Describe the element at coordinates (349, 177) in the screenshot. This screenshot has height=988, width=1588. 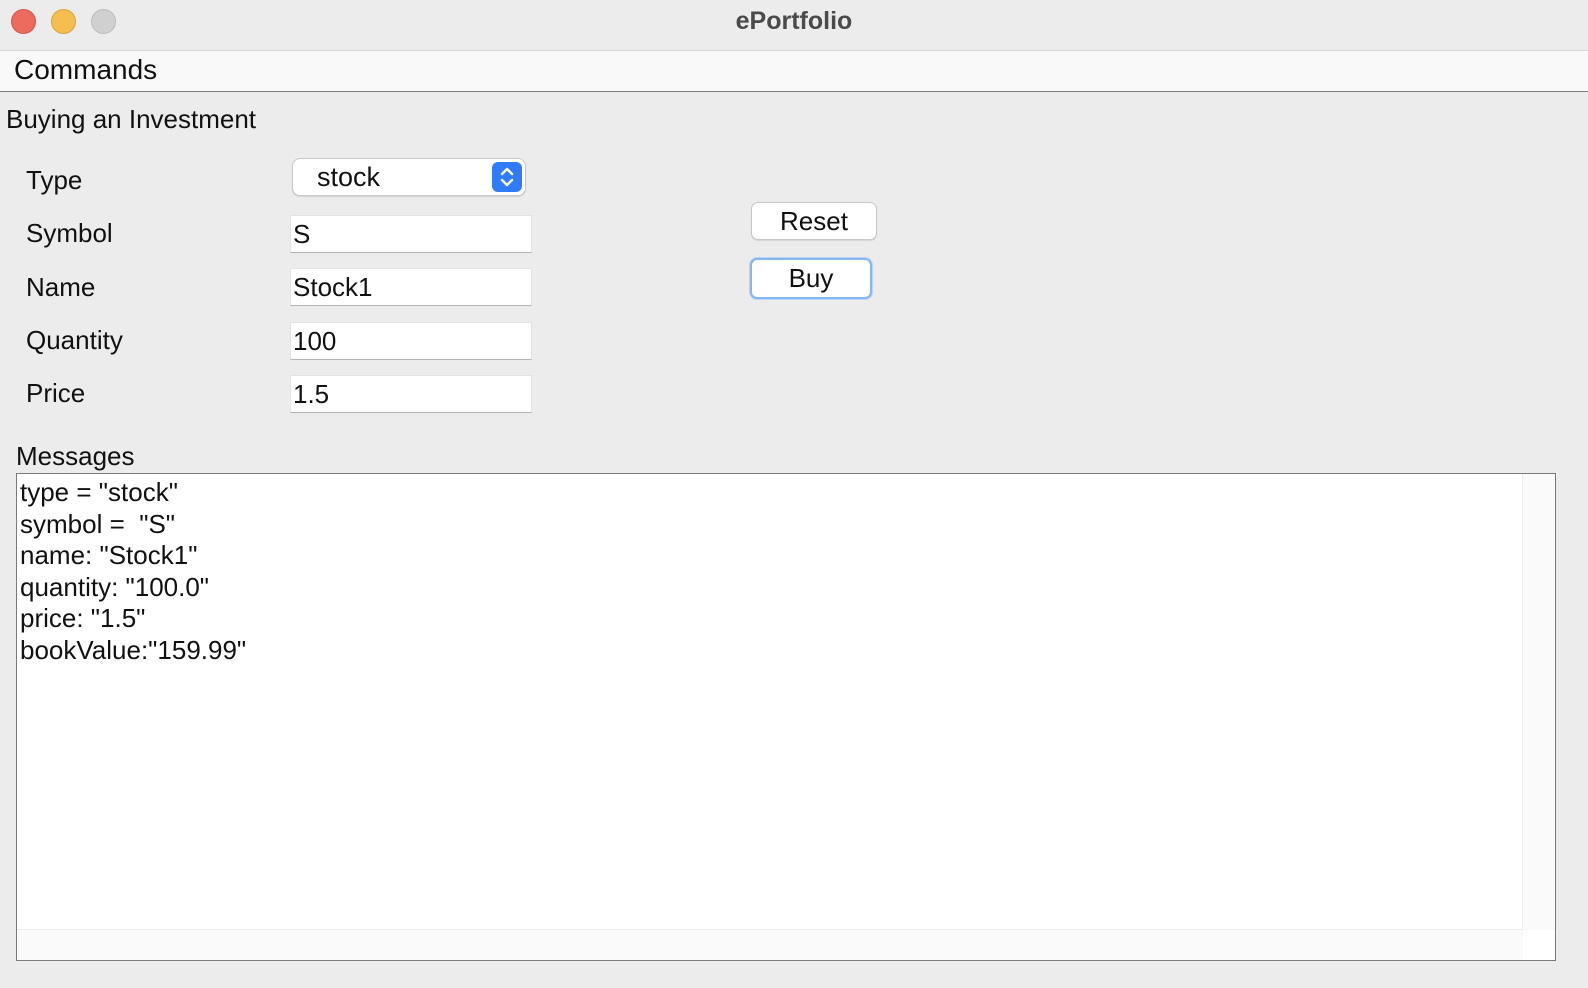
I see `type-select-value: stock` at that location.